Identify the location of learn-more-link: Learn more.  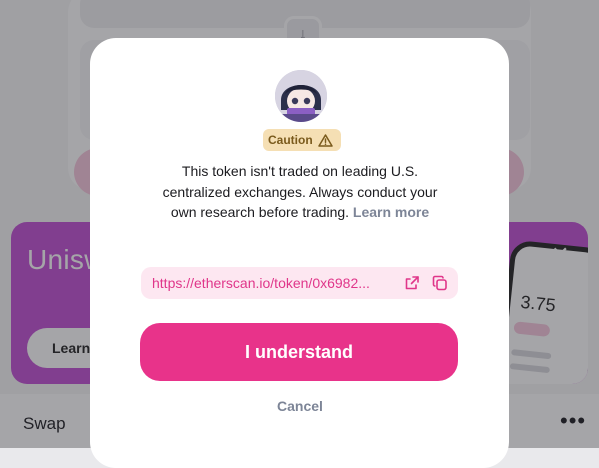
(391, 212).